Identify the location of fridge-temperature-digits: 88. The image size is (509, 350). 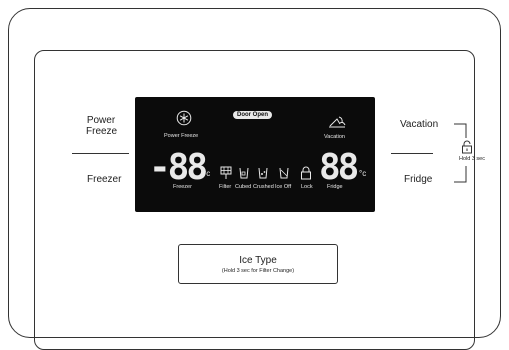
(339, 167).